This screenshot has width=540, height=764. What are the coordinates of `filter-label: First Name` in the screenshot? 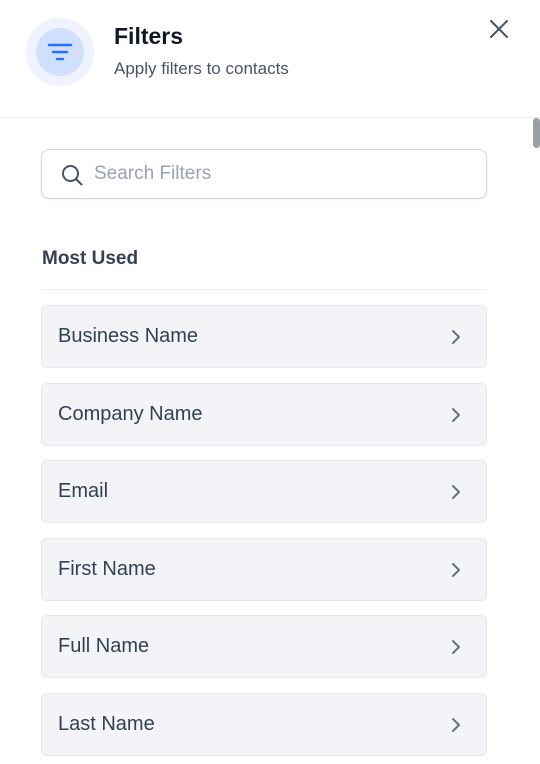 It's located at (107, 568).